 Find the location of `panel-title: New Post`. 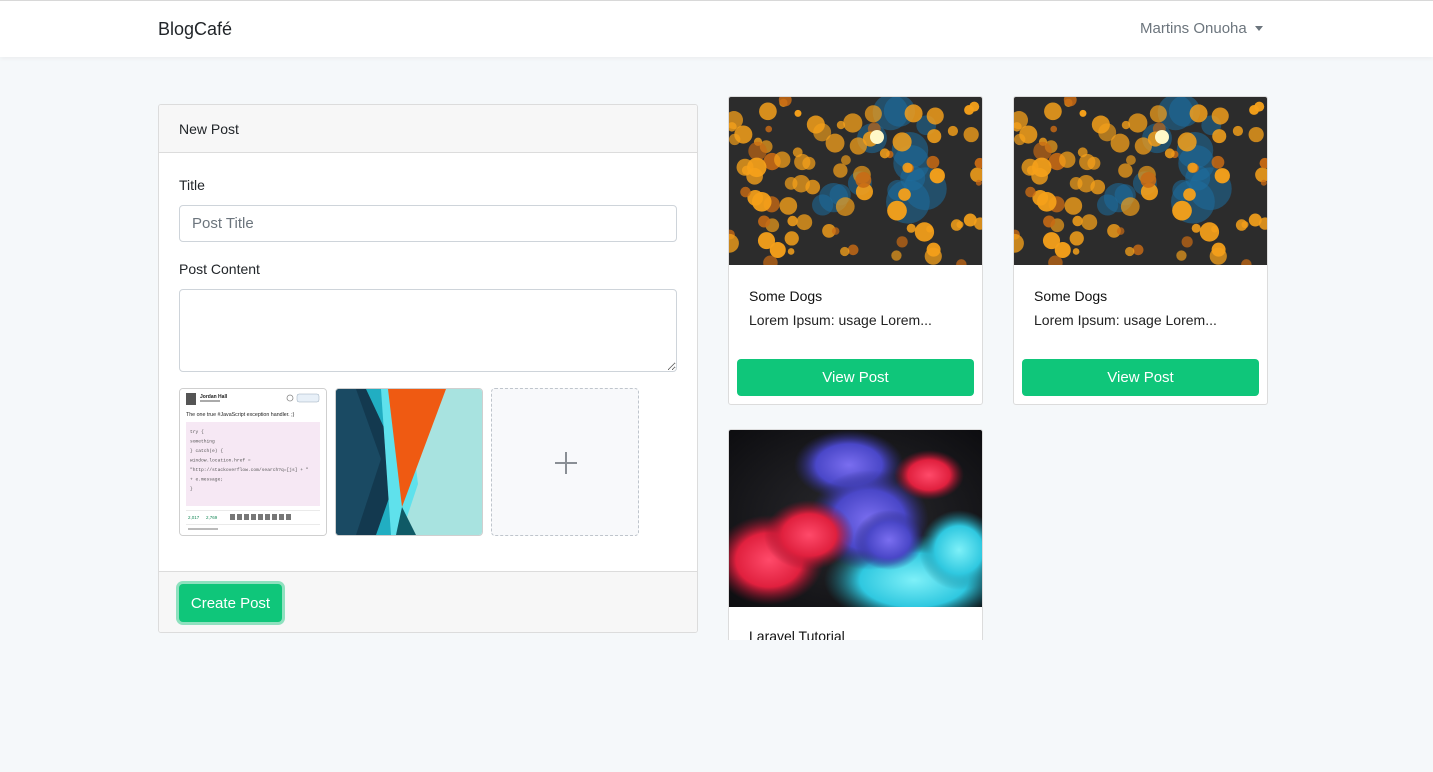

panel-title: New Post is located at coordinates (209, 129).